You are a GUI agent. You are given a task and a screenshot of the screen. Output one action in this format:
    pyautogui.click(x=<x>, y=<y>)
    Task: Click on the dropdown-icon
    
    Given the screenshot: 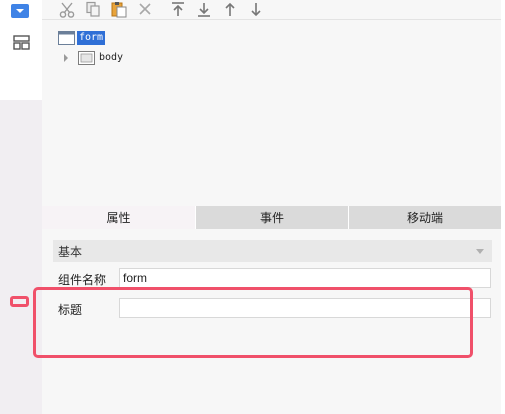 What is the action you would take?
    pyautogui.click(x=20, y=11)
    